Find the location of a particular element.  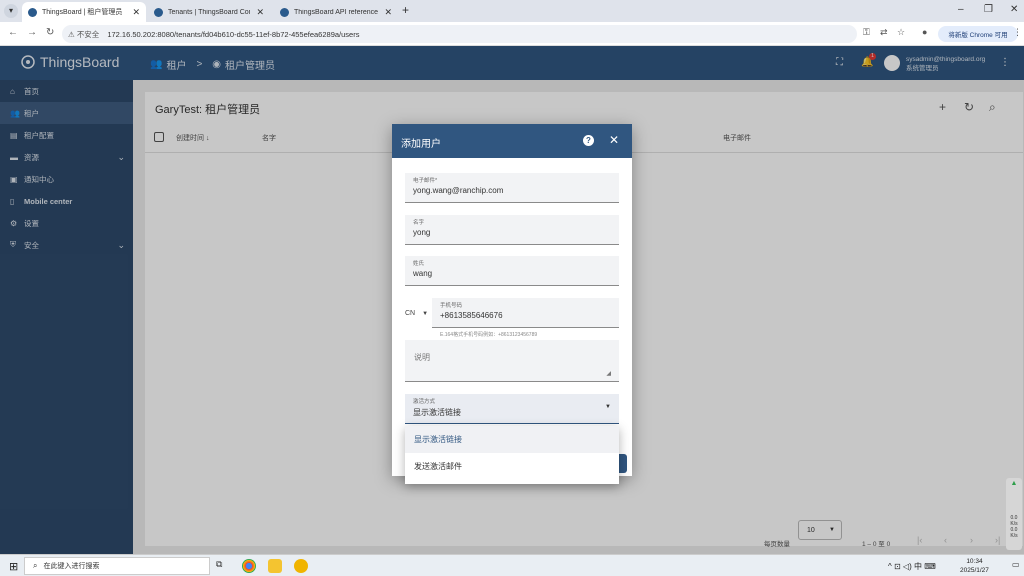

minimize-button: – is located at coordinates (961, 9).